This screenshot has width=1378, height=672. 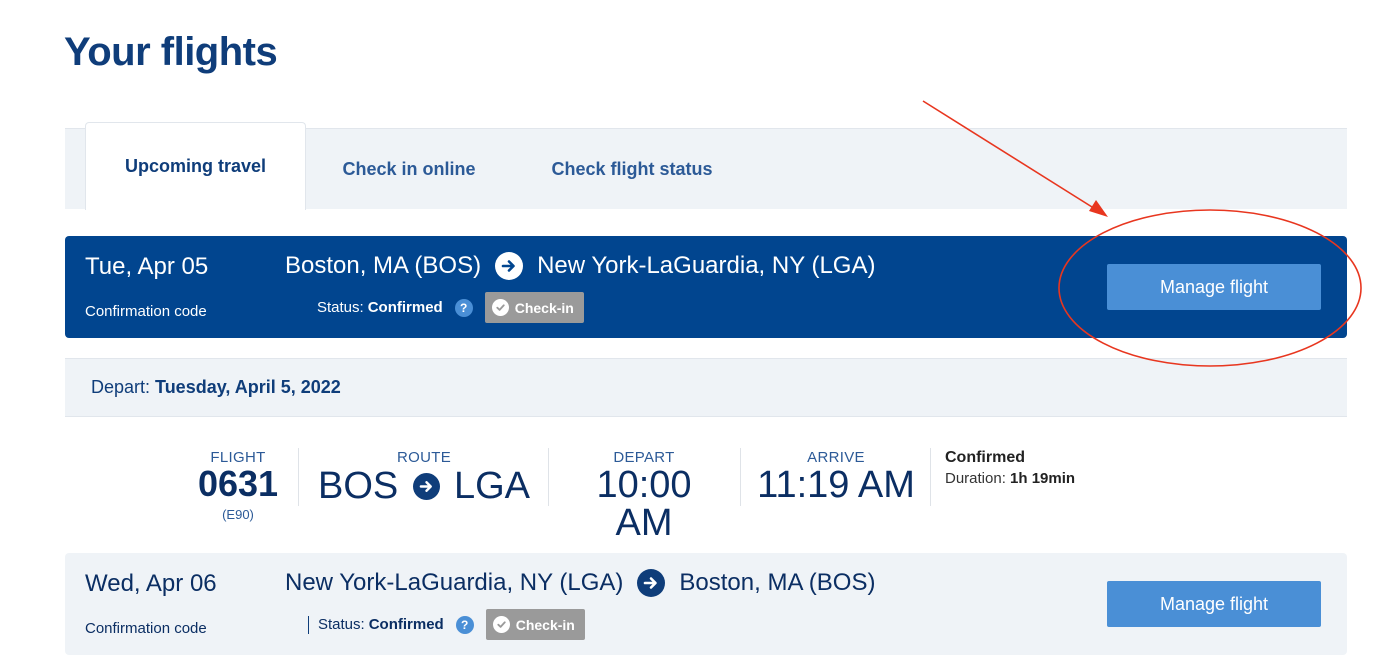 I want to click on arrive-time-column: ARRIVE 11:19 AM, so click(x=836, y=485).